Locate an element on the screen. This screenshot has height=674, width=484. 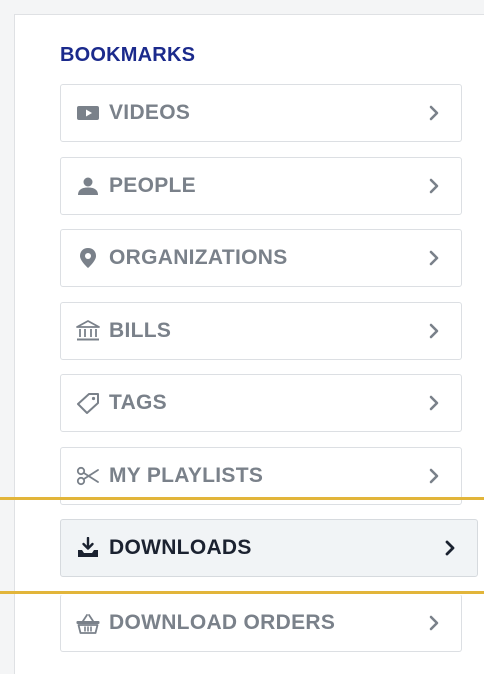
tag-icon is located at coordinates (88, 403).